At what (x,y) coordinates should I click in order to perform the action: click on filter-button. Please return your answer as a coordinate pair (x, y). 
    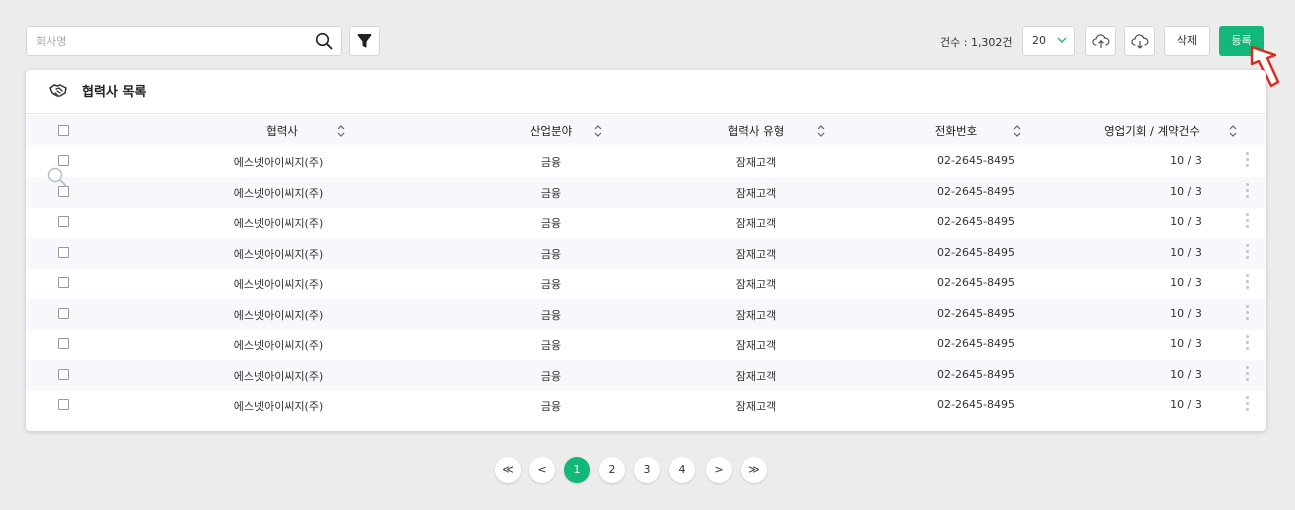
    Looking at the image, I should click on (364, 41).